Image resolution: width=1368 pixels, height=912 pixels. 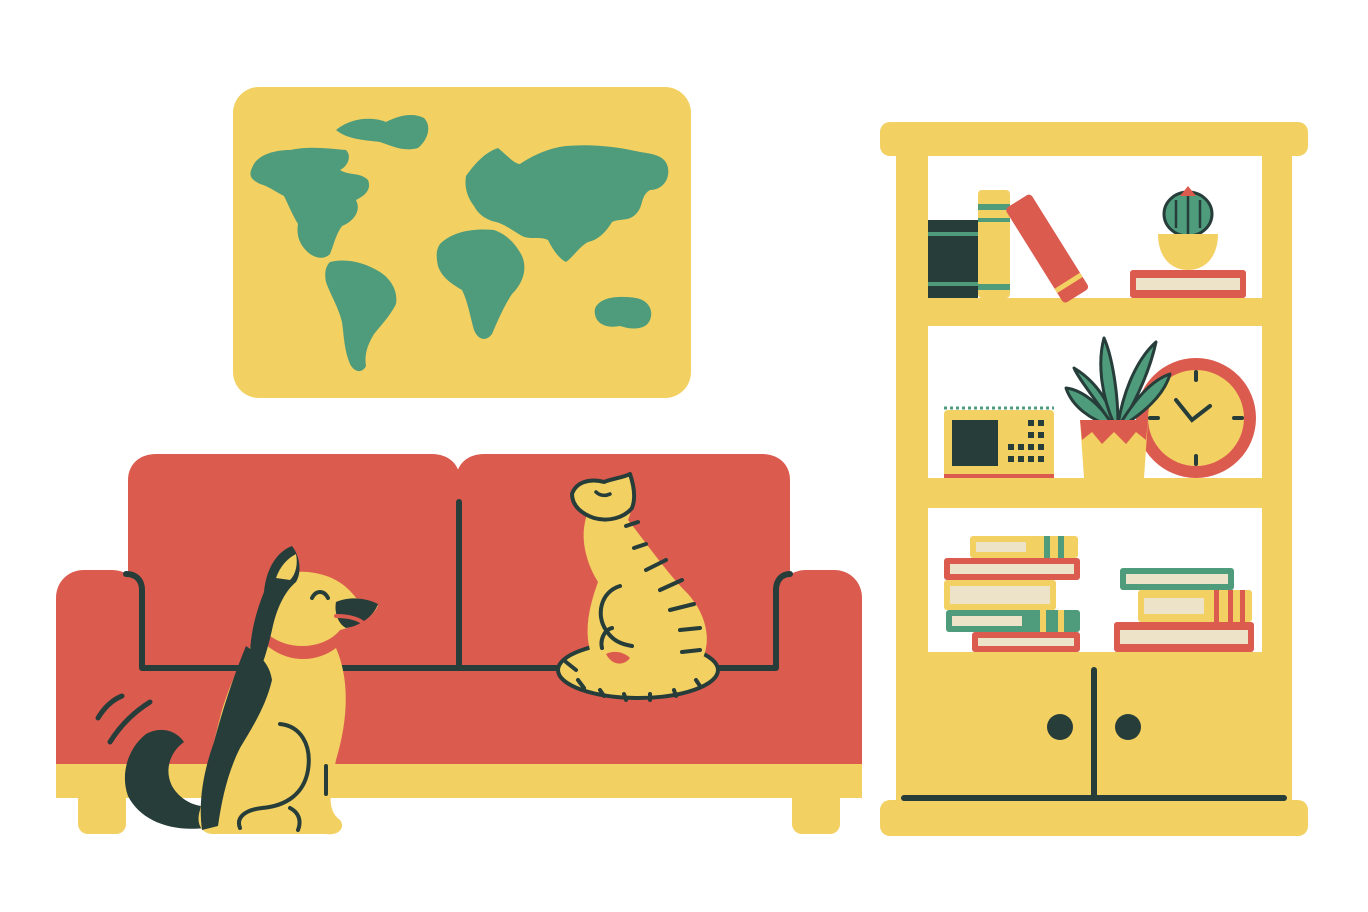 What do you see at coordinates (459, 715) in the screenshot?
I see `sofa-seat` at bounding box center [459, 715].